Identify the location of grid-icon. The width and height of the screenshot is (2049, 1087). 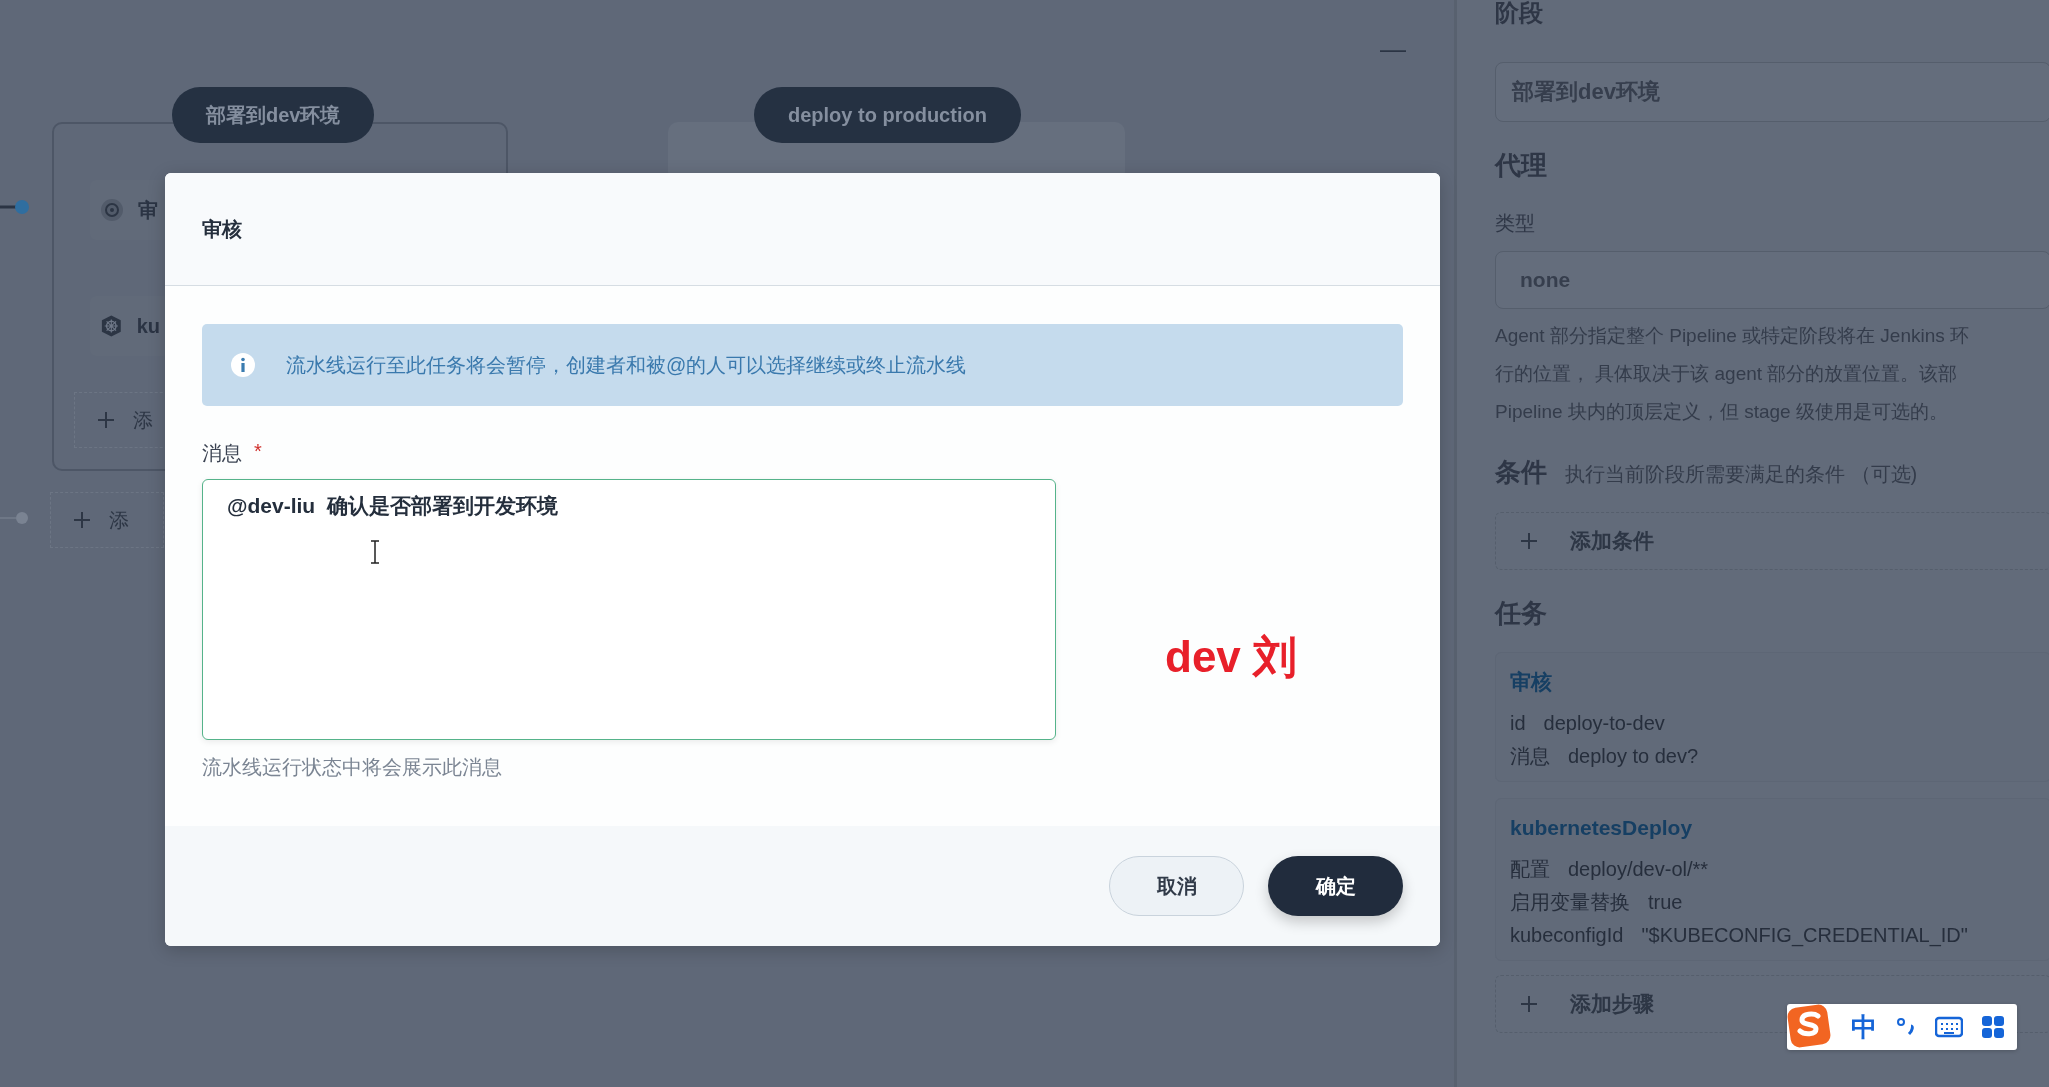
(1993, 1027).